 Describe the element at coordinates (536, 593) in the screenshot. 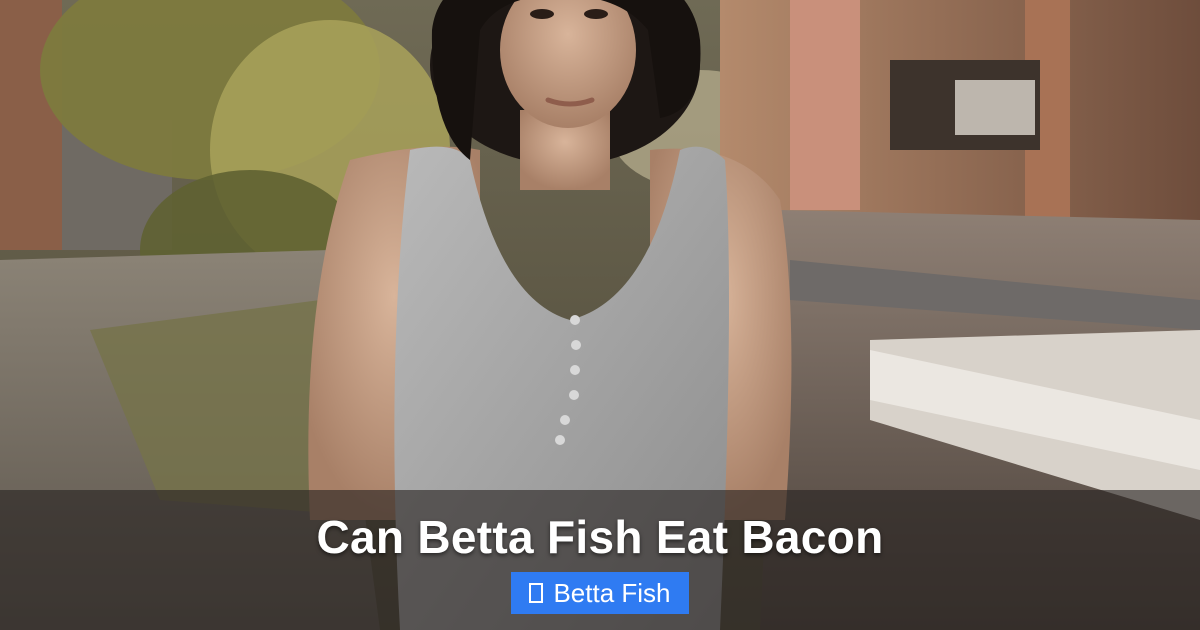

I see `tag-icon` at that location.